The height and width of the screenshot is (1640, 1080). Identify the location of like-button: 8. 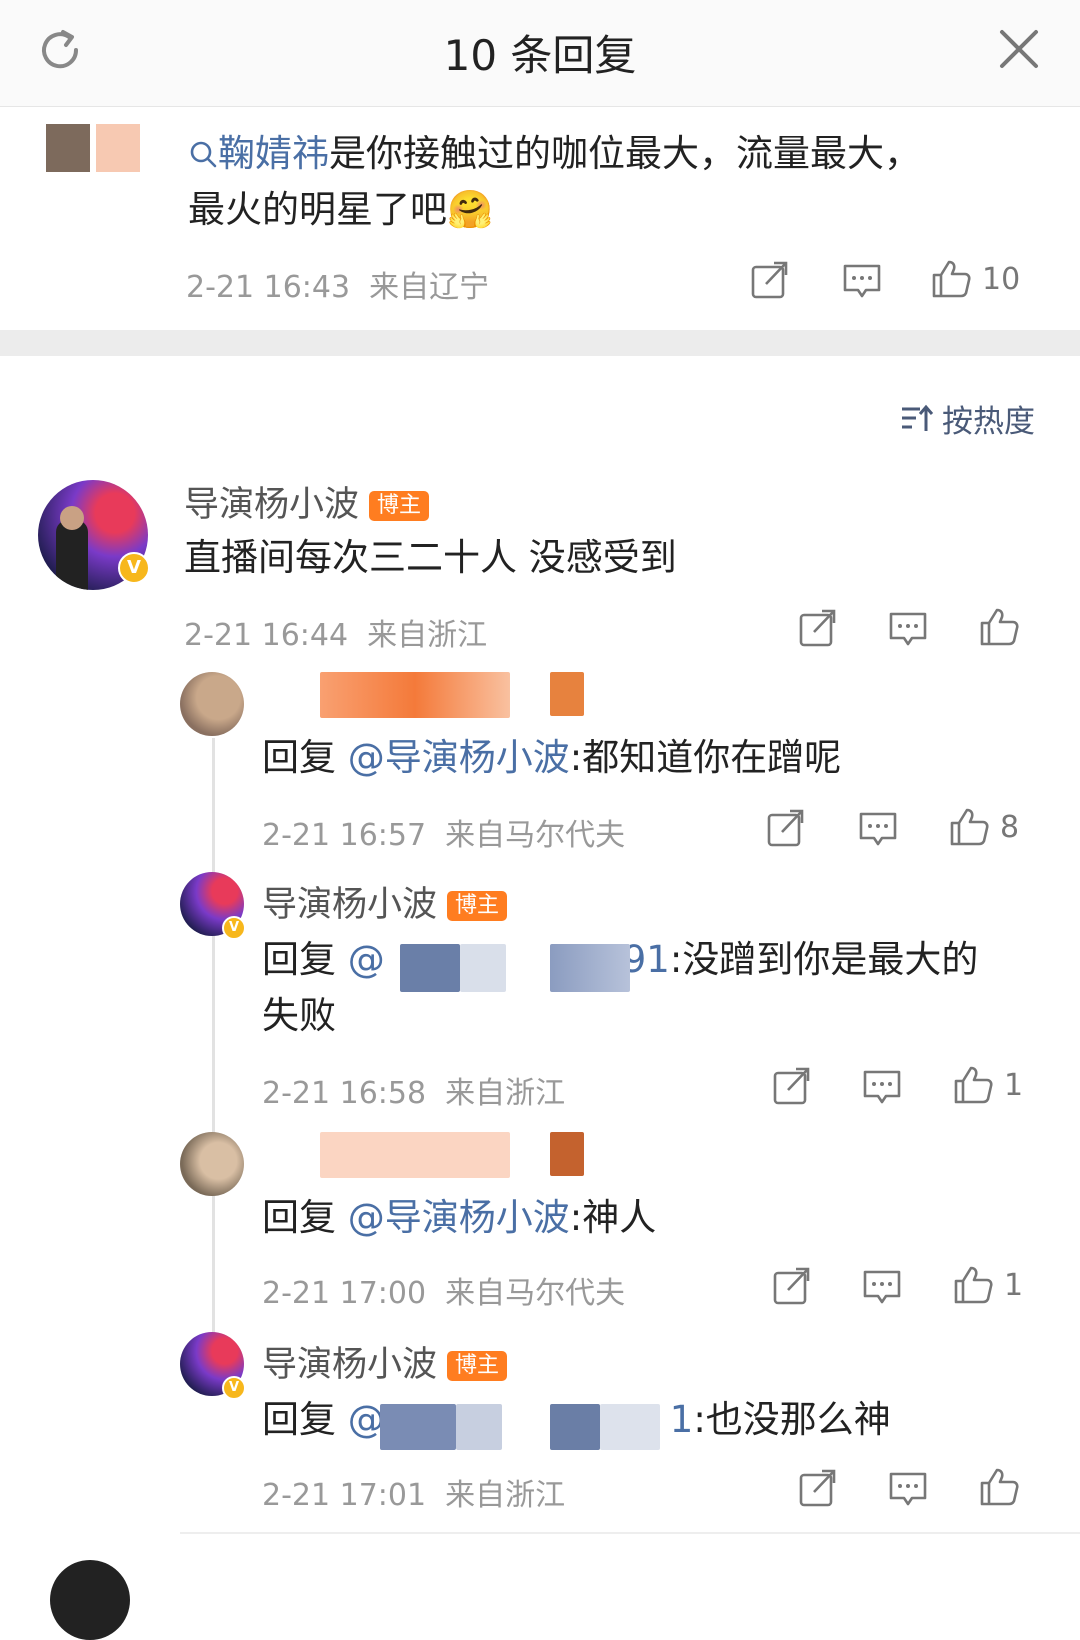
(983, 827).